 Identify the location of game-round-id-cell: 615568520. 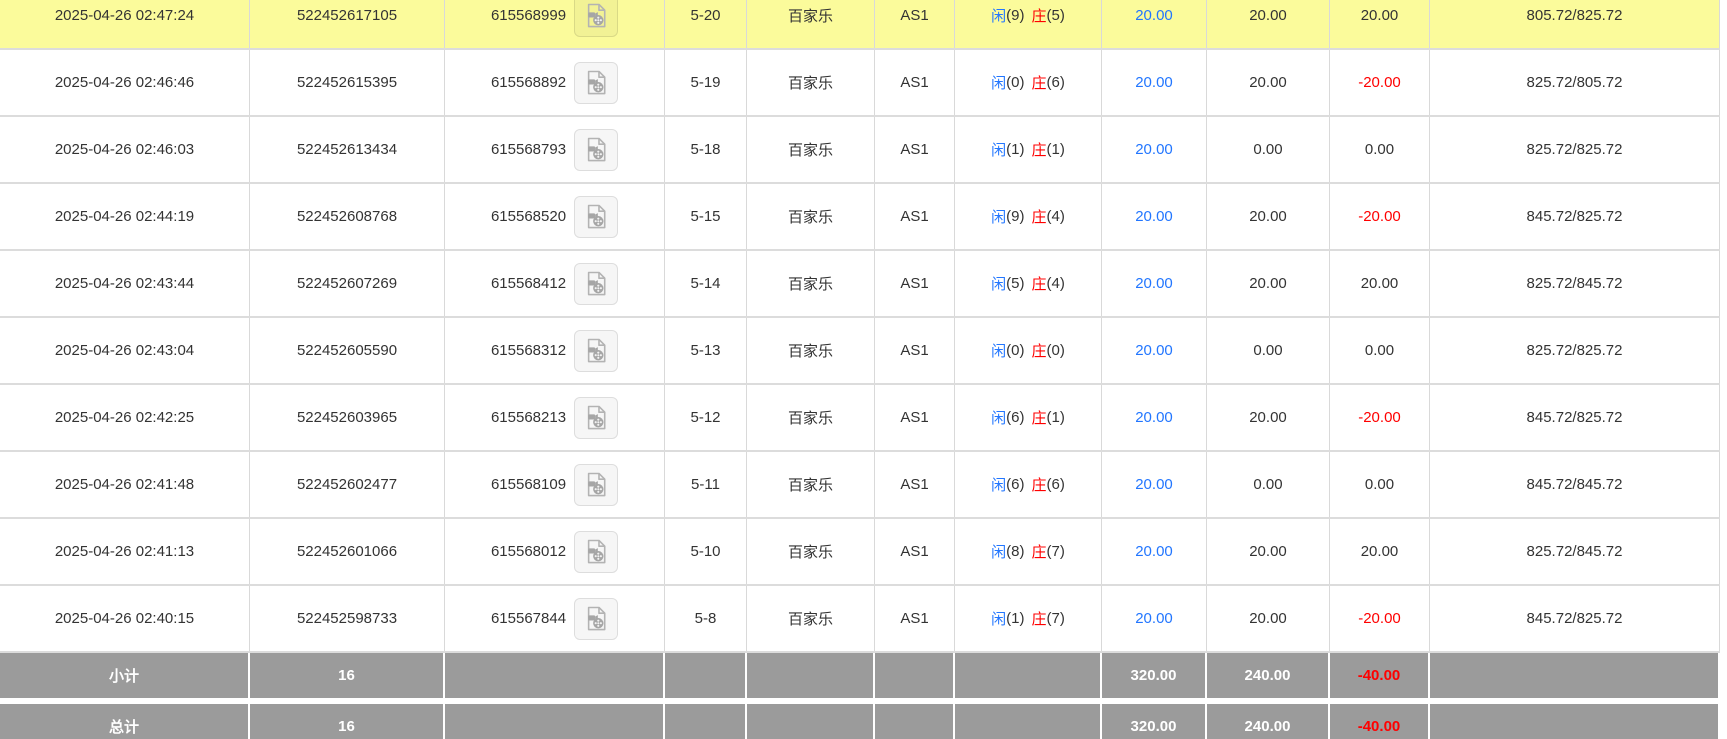
(555, 216).